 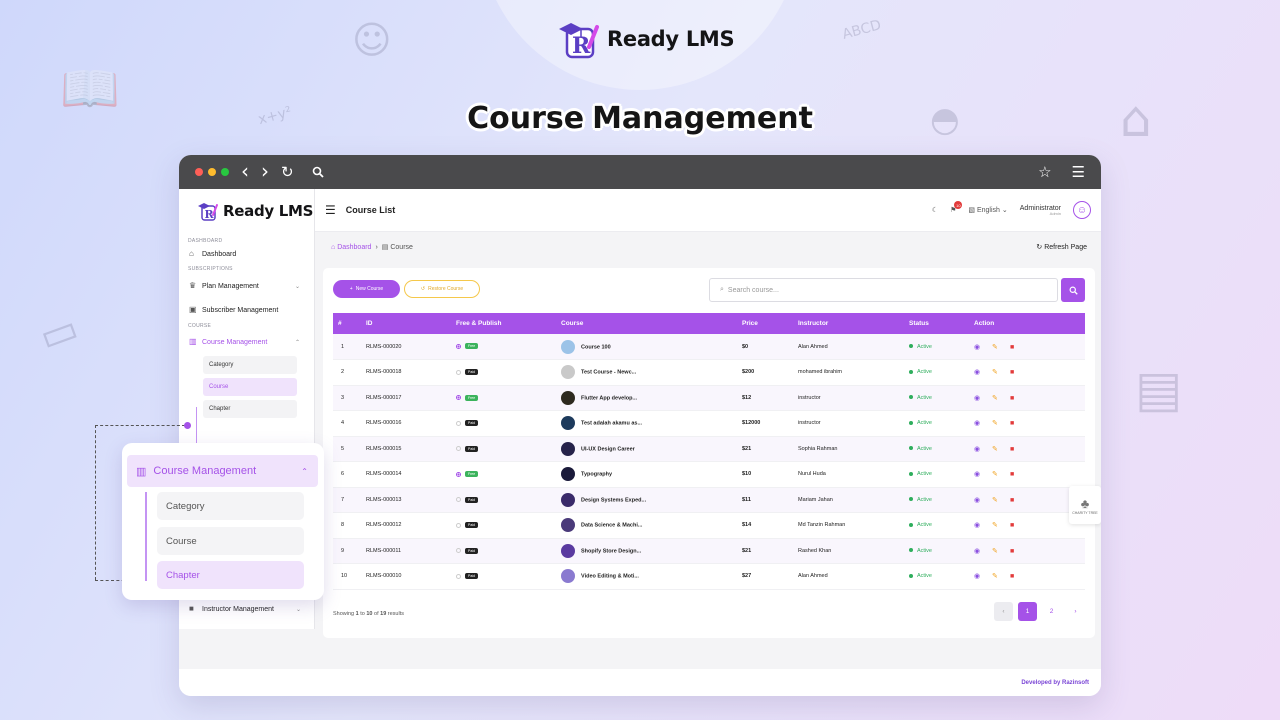 What do you see at coordinates (1051, 611) in the screenshot?
I see `page-button-2: 2` at bounding box center [1051, 611].